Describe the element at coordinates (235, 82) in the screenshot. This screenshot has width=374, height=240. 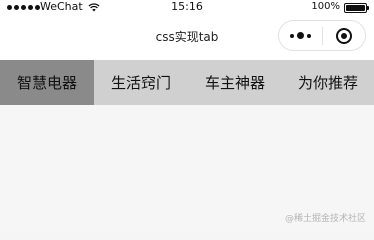
I see `tab-car-owner-tools: 车主神器` at that location.